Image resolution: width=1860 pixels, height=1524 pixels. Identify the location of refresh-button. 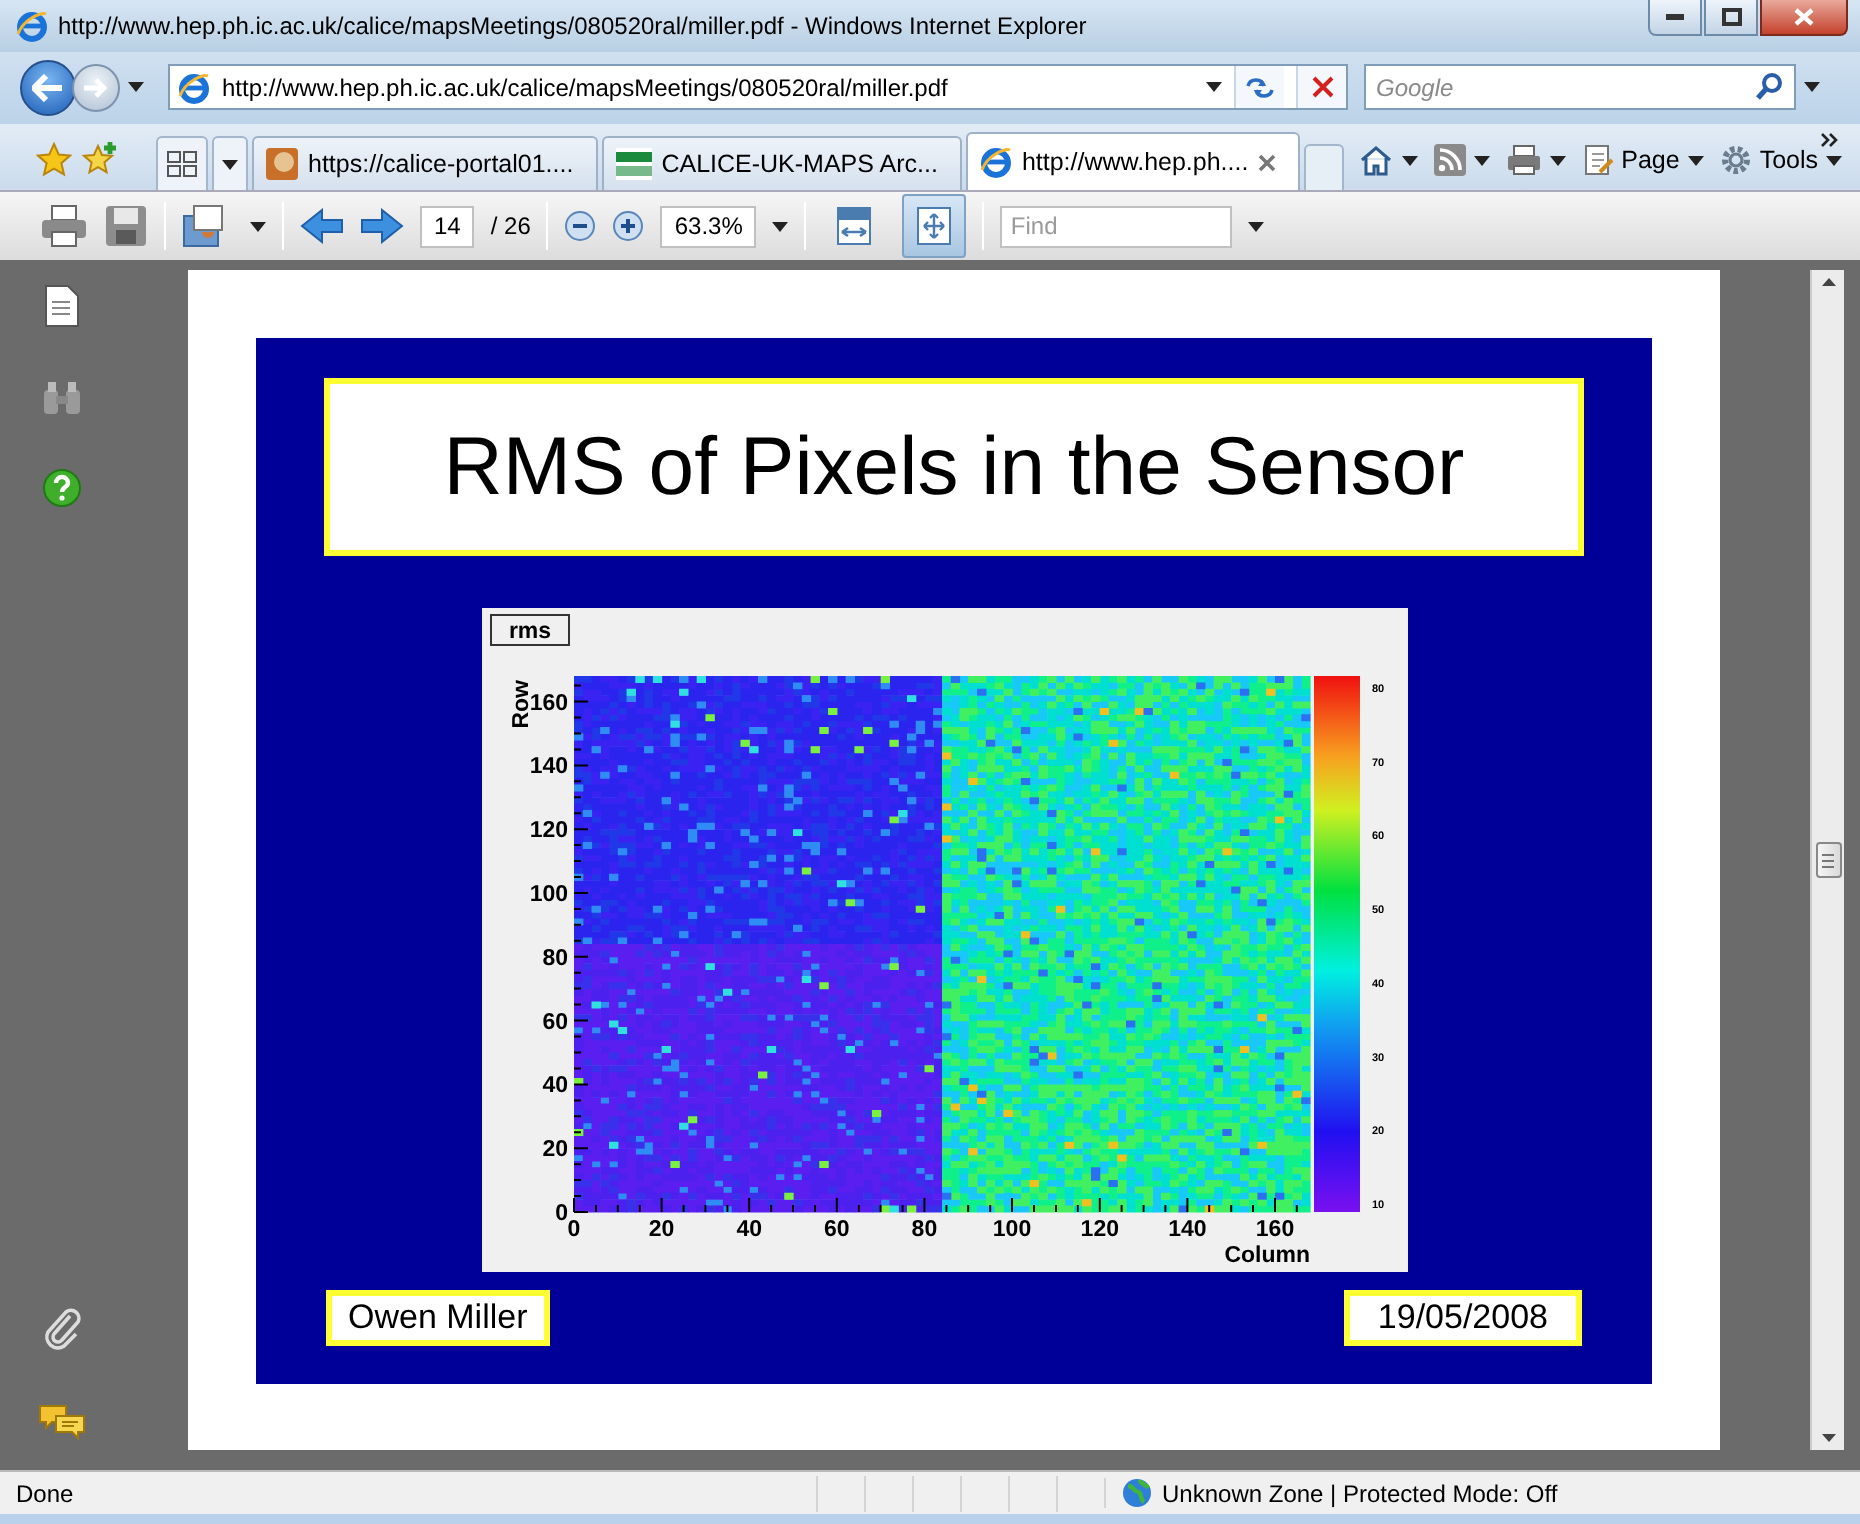
(1259, 87).